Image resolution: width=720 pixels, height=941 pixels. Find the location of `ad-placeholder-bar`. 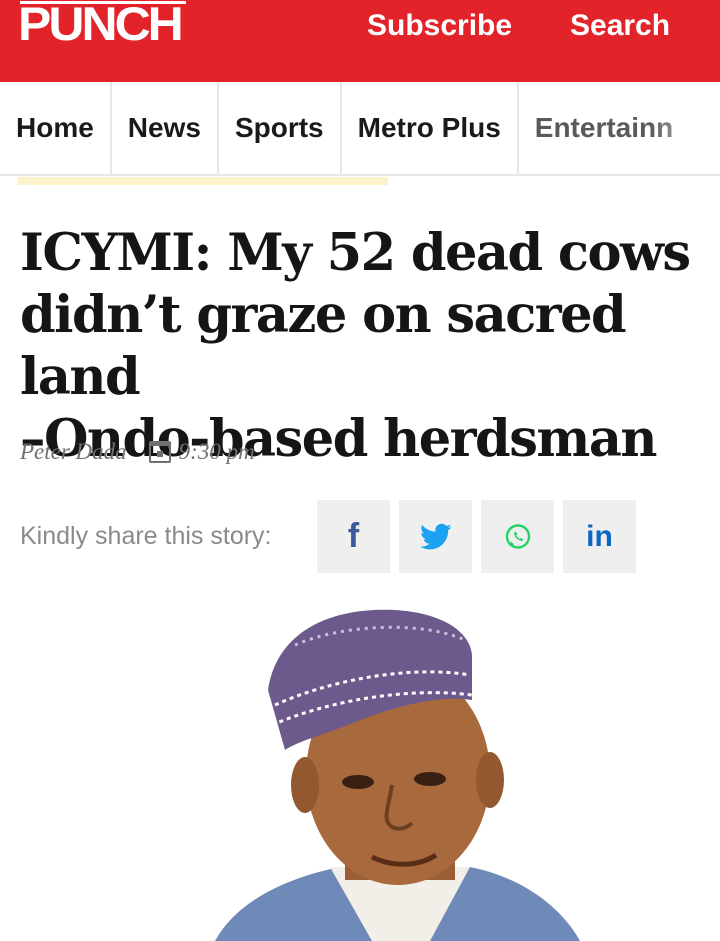

ad-placeholder-bar is located at coordinates (203, 181).